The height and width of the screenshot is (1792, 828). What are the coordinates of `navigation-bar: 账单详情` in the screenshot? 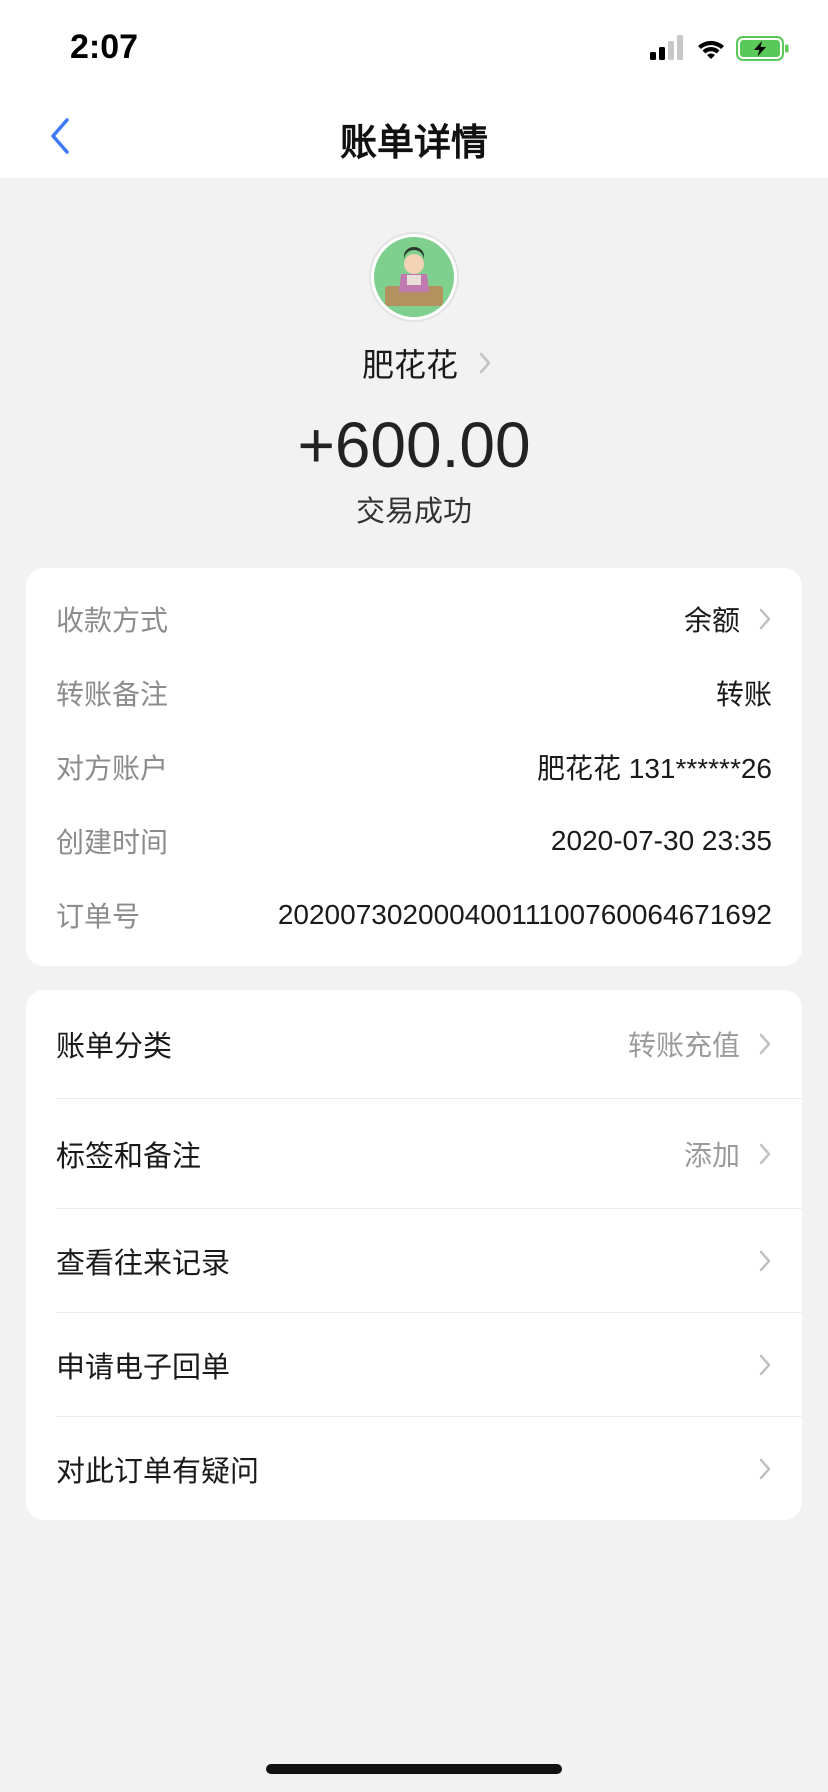 It's located at (414, 139).